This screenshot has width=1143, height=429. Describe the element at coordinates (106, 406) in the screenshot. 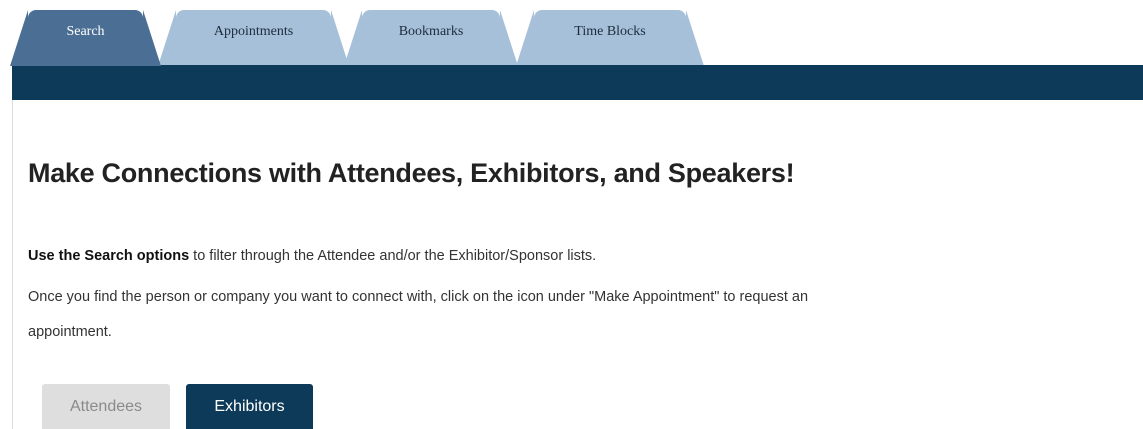

I see `attendees-button: Attendees` at that location.